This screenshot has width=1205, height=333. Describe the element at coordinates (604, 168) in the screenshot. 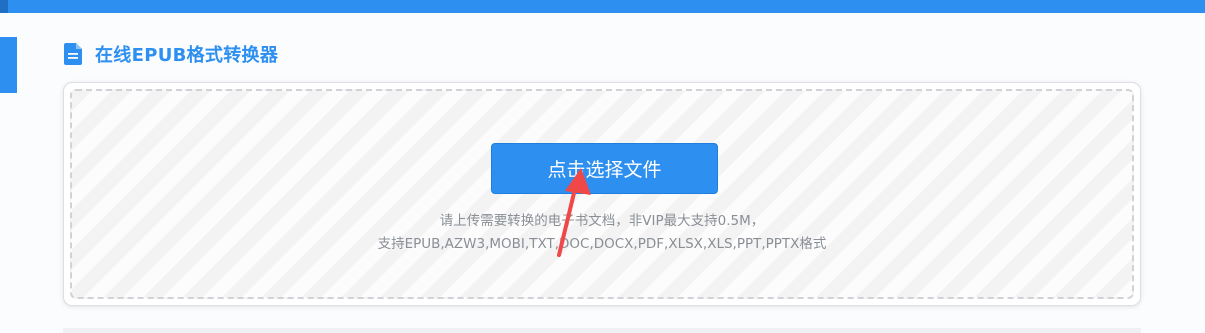

I see `select-file-button: 点击选择文件` at that location.